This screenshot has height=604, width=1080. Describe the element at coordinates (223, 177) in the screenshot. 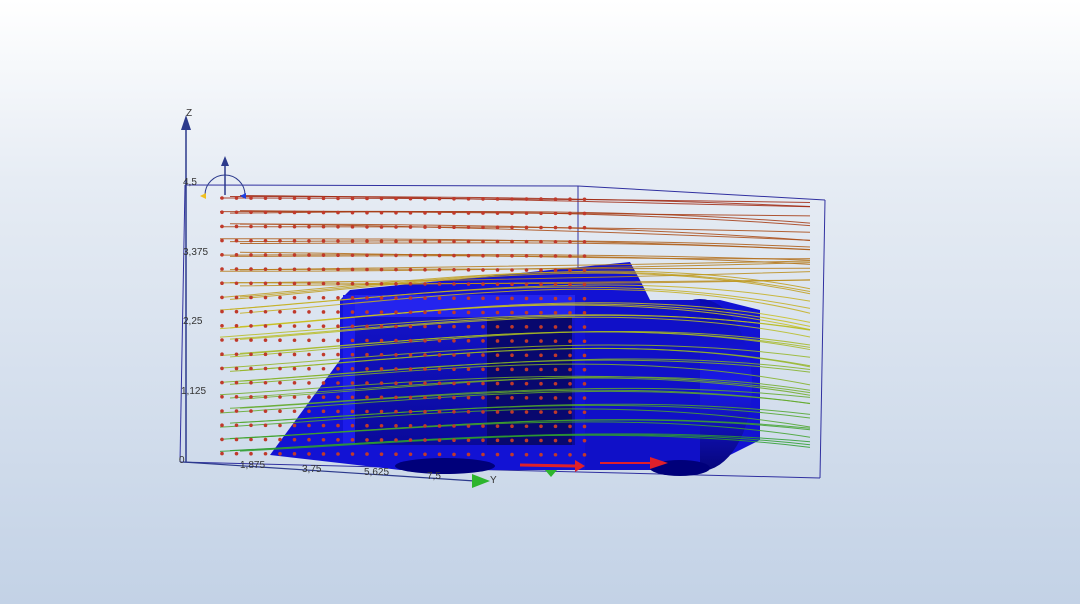

I see `rotation-gizmo` at that location.